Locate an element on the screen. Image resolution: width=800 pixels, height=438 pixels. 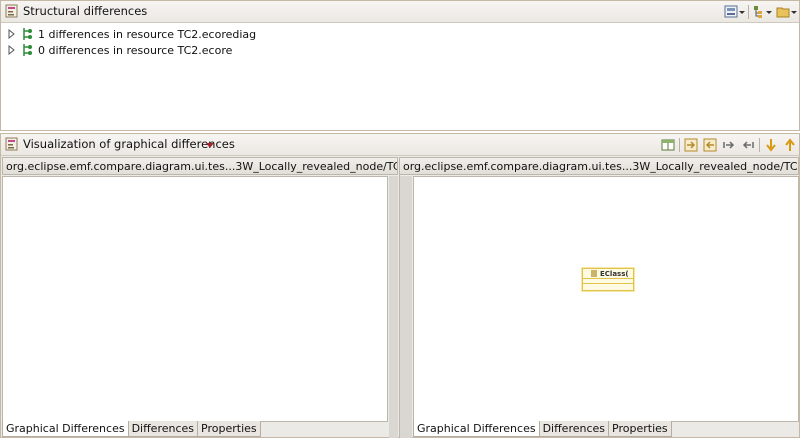
tree-item: 0 differences in resource TC2.ecore is located at coordinates (400, 50).